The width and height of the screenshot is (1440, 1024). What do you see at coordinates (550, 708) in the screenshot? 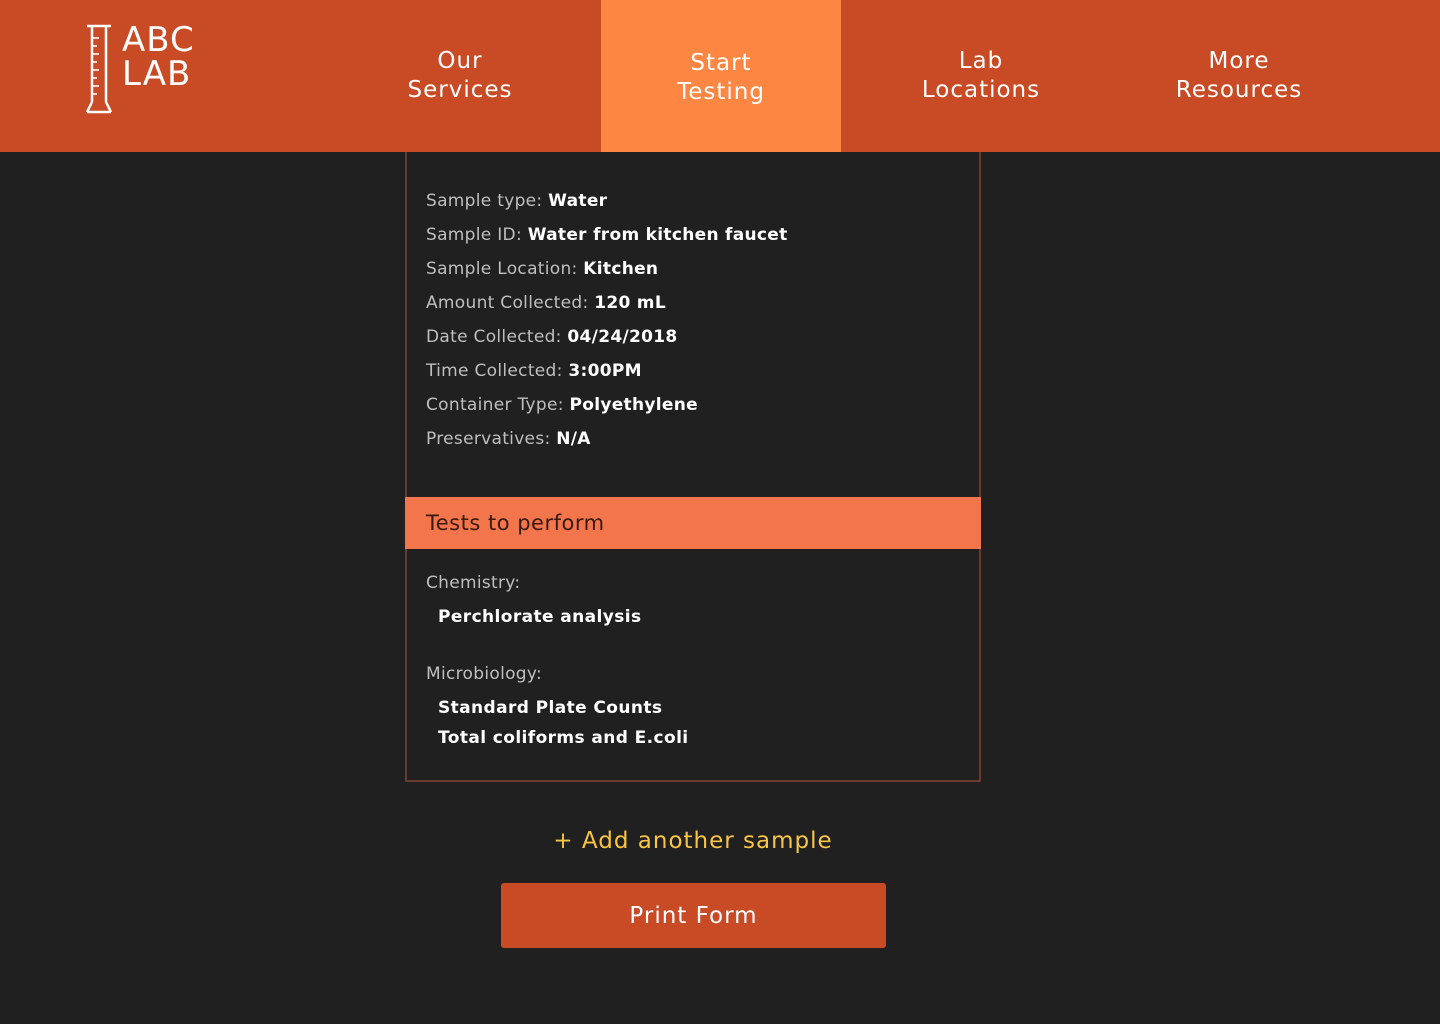
I see `test-item: Standard Plate Counts` at bounding box center [550, 708].